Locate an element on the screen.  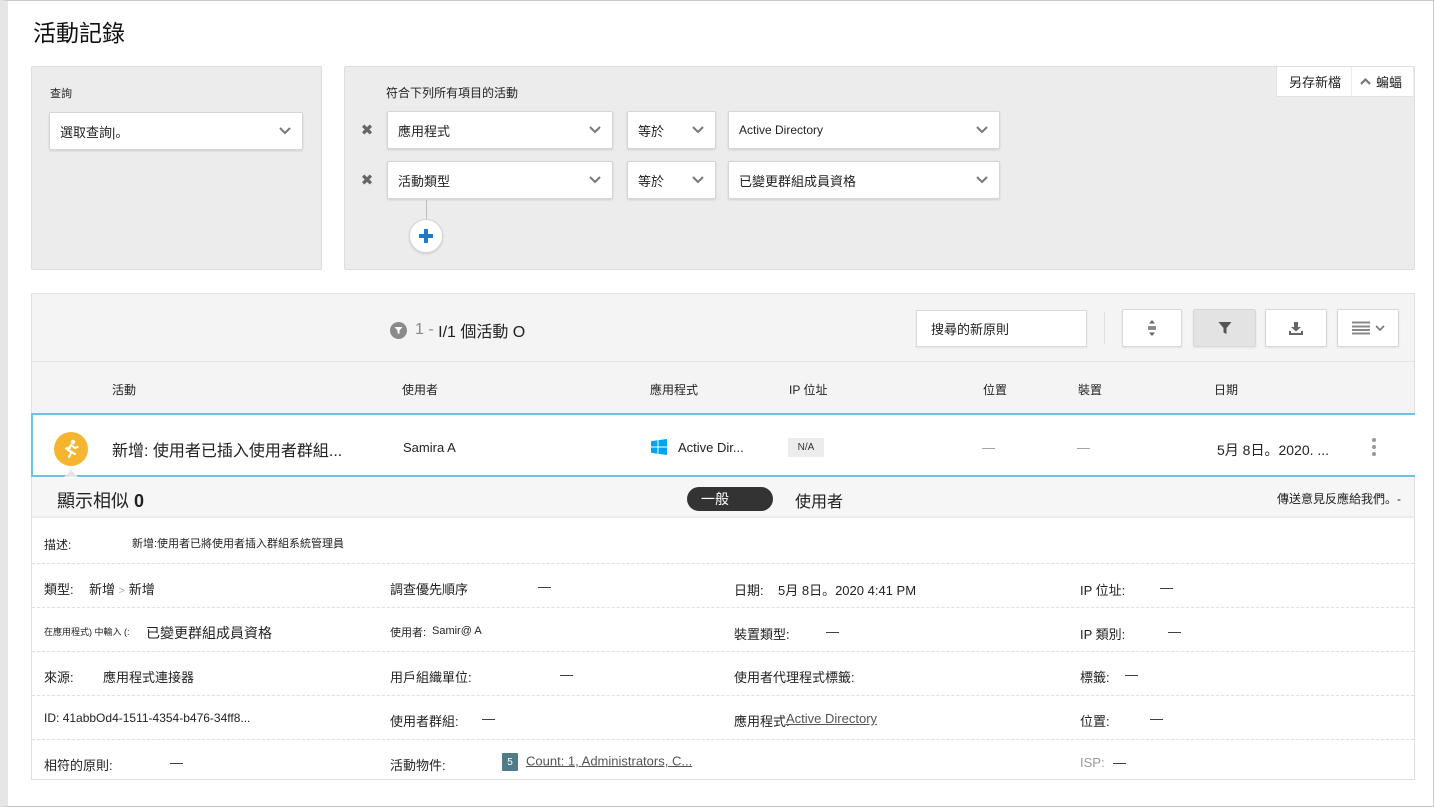
user-label: 使用者: is located at coordinates (408, 633).